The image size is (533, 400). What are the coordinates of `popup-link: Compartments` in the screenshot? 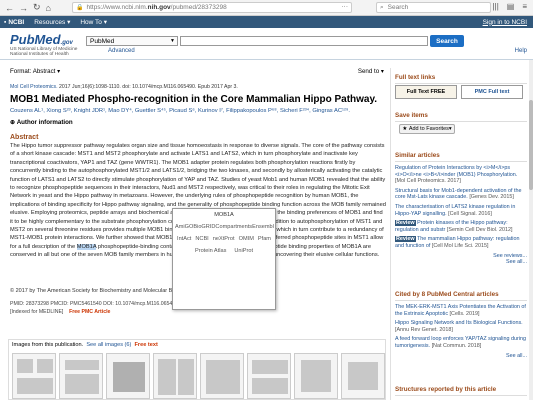 It's located at (233, 227).